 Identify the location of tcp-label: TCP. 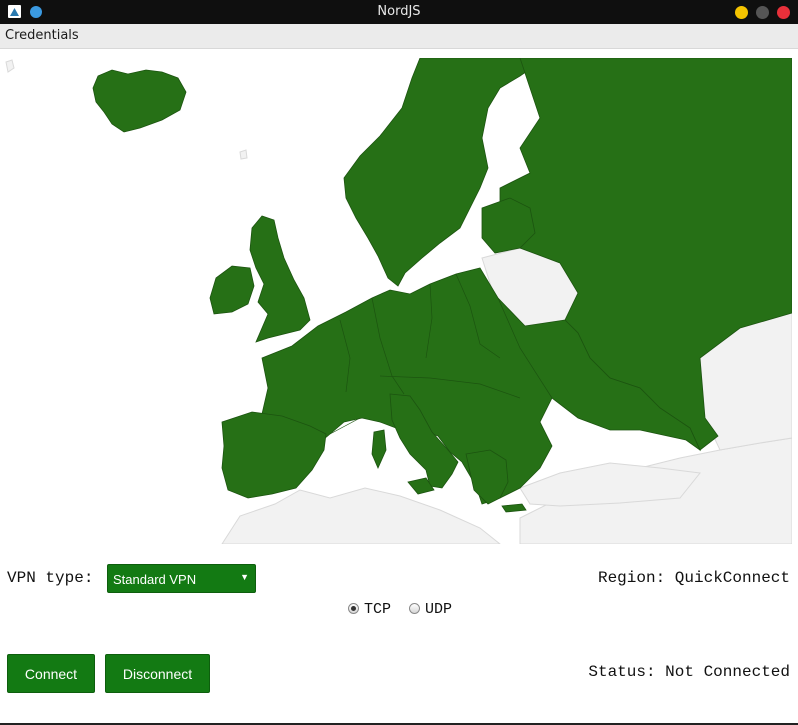
(378, 609).